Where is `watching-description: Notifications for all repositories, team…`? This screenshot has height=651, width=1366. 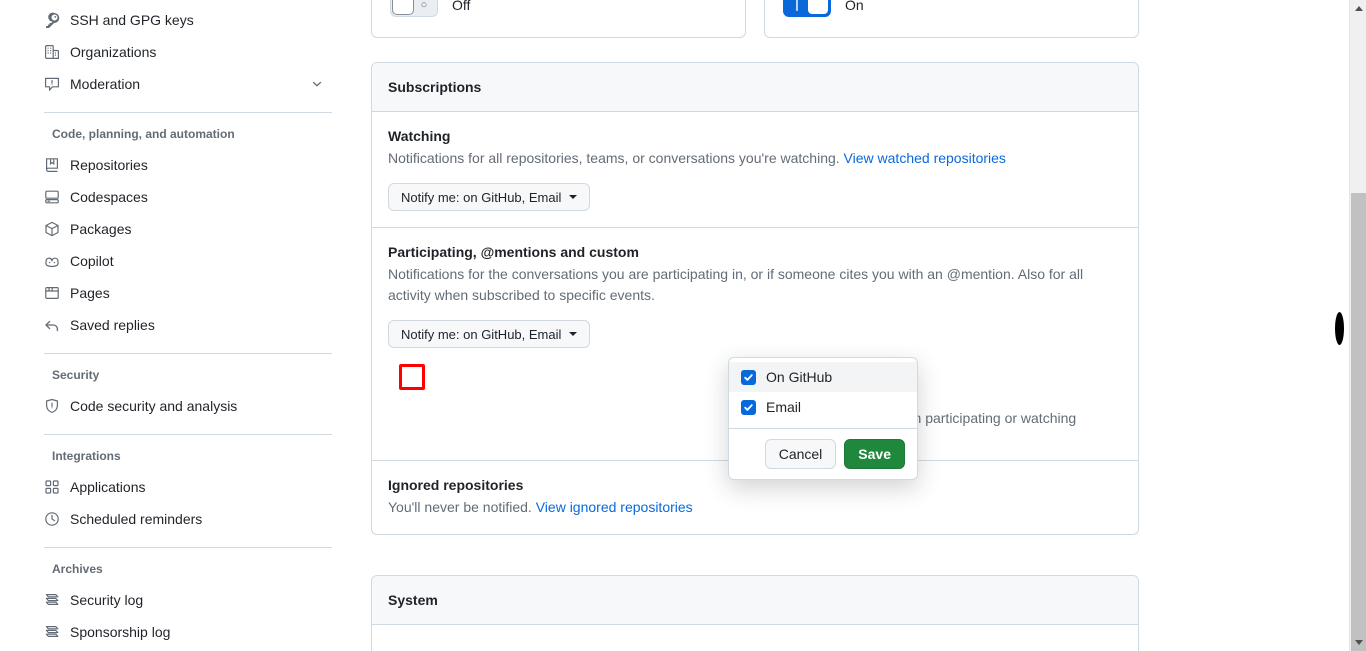
watching-description: Notifications for all repositories, team… is located at coordinates (738, 158).